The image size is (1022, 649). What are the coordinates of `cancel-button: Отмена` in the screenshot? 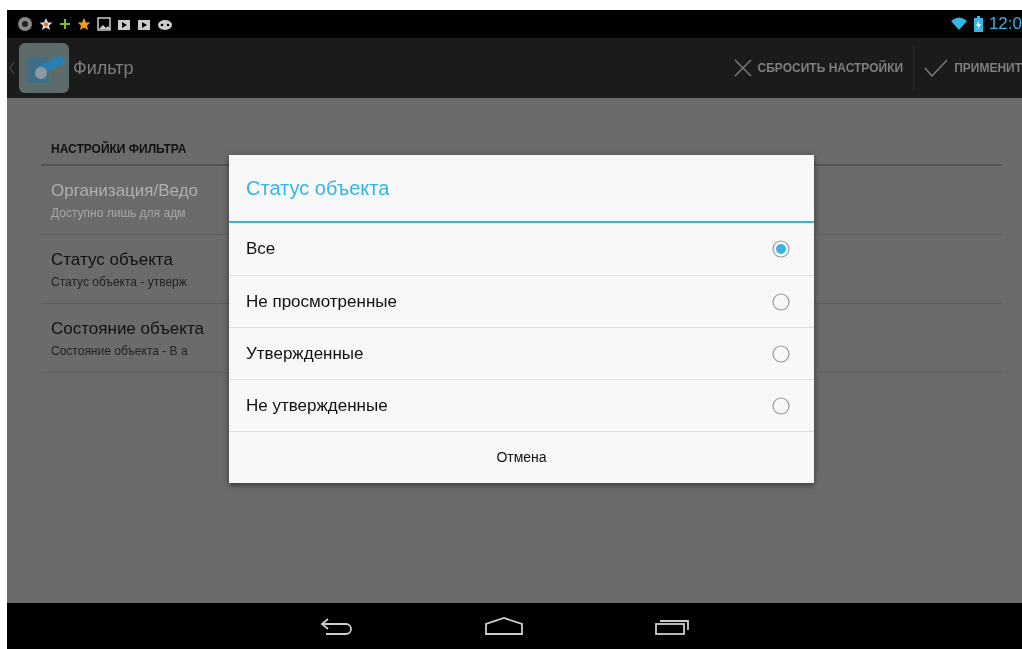 It's located at (521, 457).